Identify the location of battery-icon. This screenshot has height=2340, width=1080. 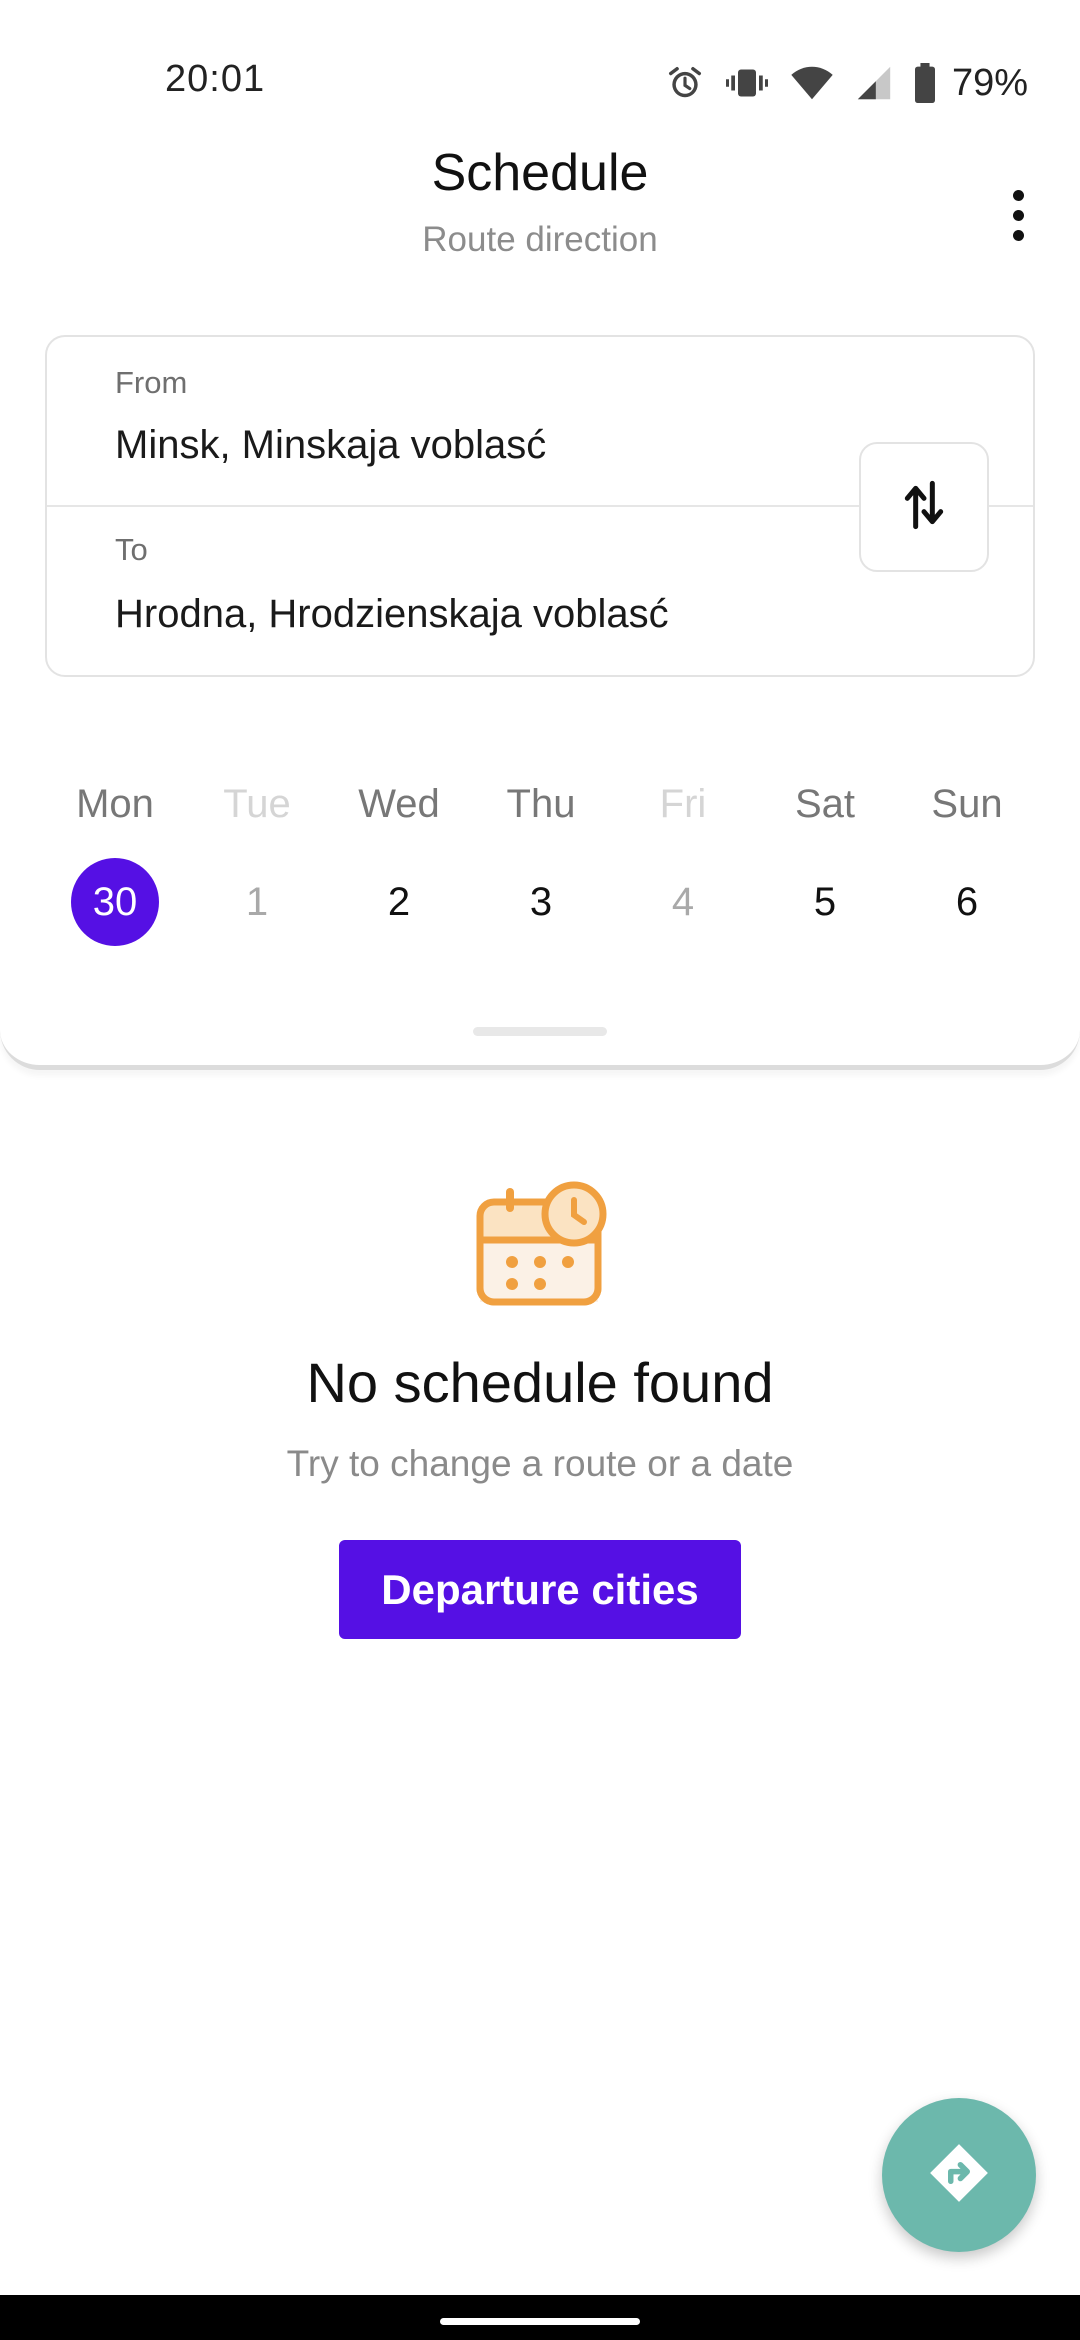
(925, 83).